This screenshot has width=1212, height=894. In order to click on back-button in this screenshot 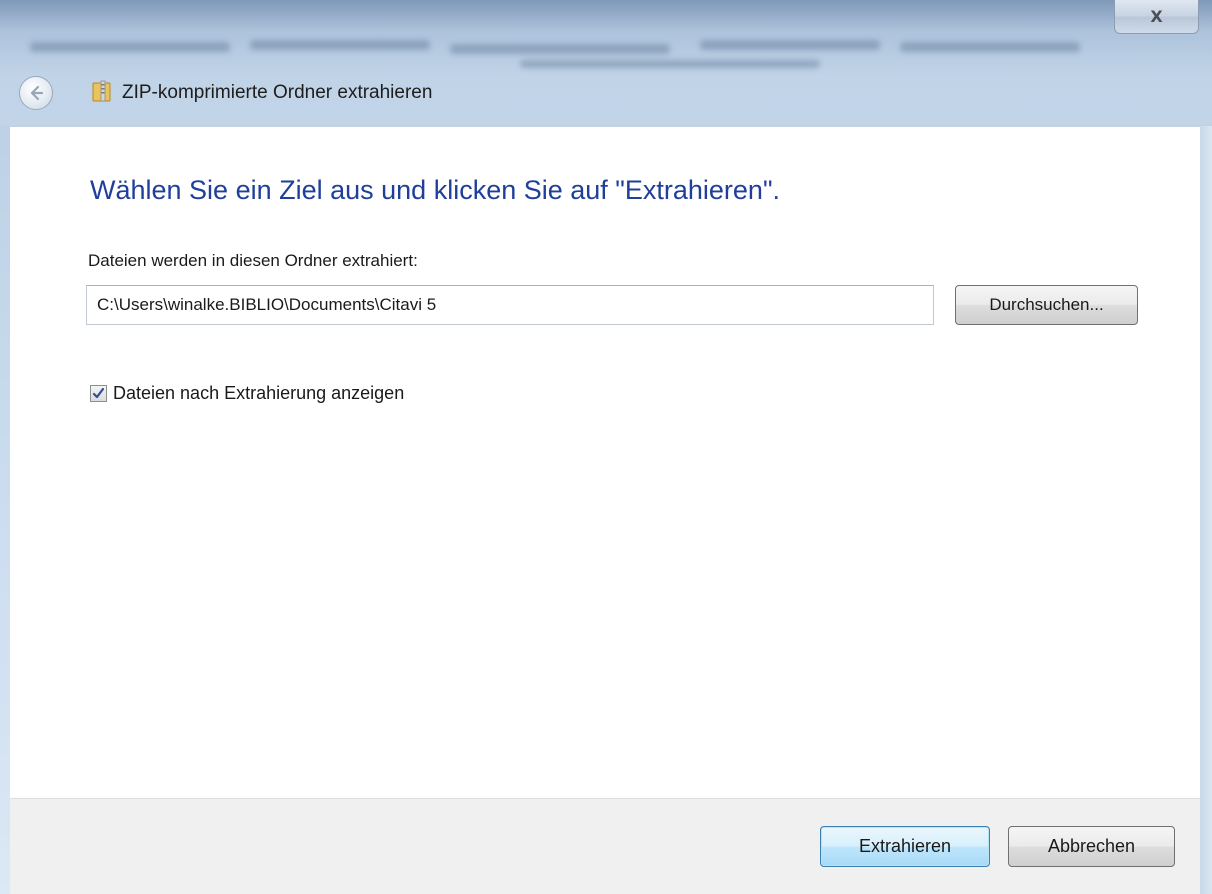, I will do `click(36, 93)`.